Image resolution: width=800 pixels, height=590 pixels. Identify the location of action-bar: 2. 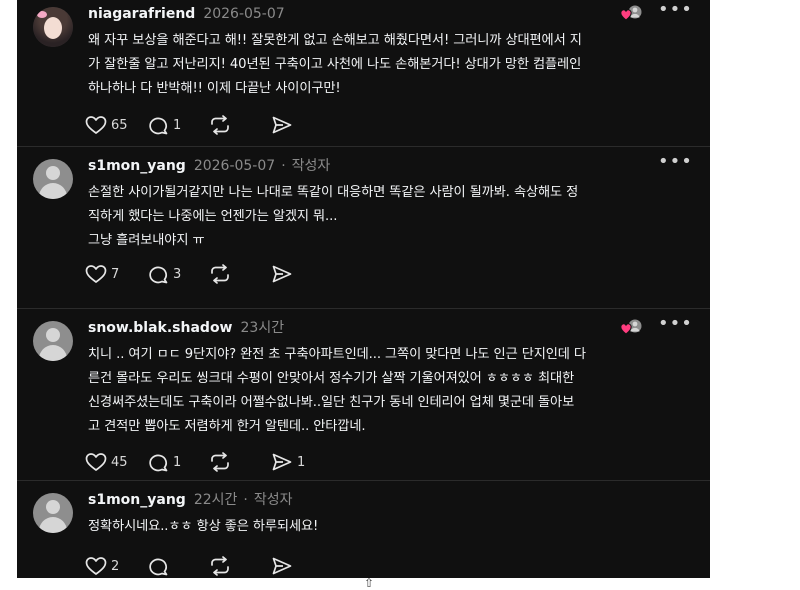
(209, 566).